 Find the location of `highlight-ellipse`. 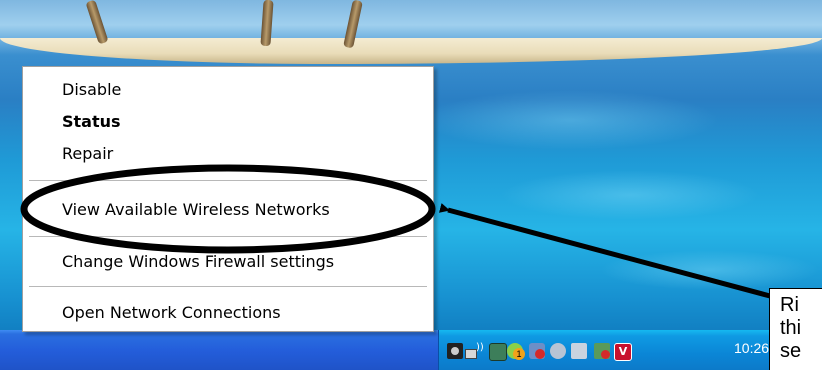

highlight-ellipse is located at coordinates (228, 209).